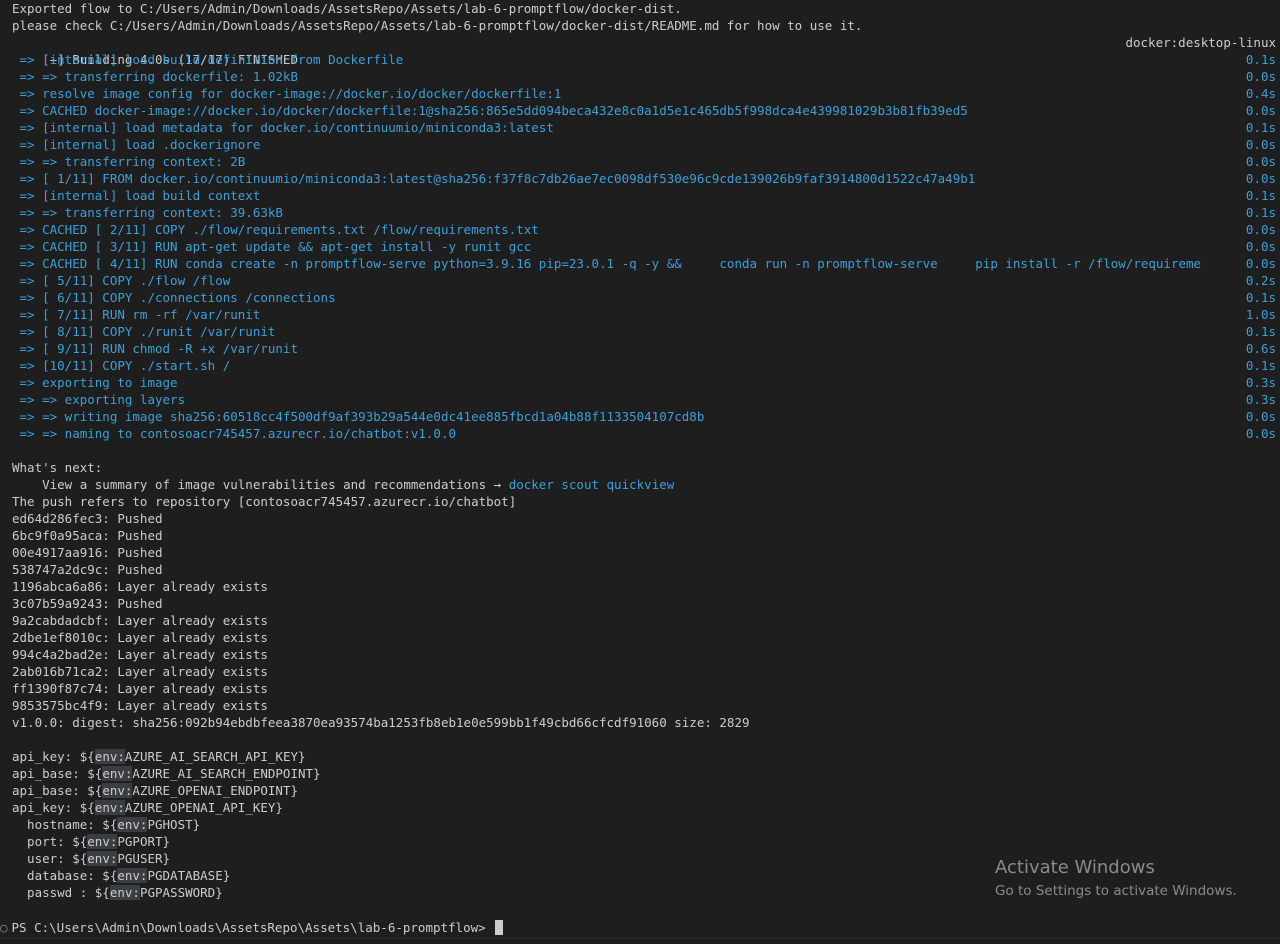 This screenshot has height=944, width=1280. What do you see at coordinates (174, 824) in the screenshot?
I see `env-ref-var: PGHOST}` at bounding box center [174, 824].